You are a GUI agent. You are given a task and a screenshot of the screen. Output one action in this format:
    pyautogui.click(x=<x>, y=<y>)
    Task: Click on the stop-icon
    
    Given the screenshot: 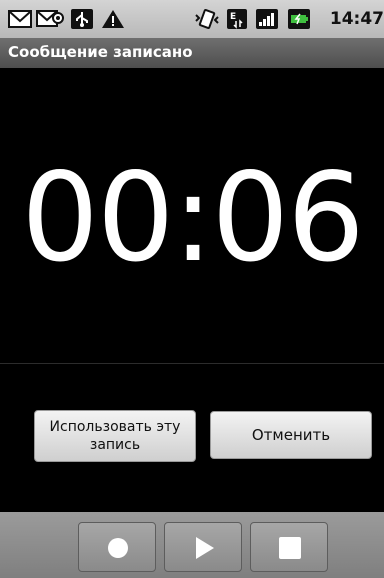 What is the action you would take?
    pyautogui.click(x=290, y=548)
    